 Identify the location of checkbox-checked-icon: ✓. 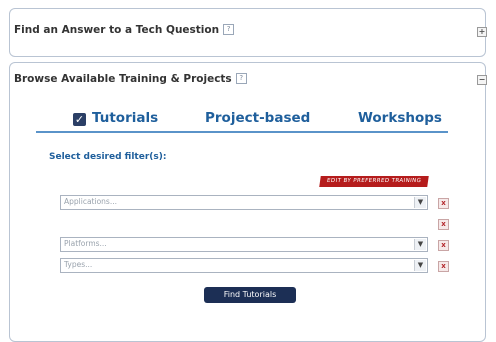
(79, 119).